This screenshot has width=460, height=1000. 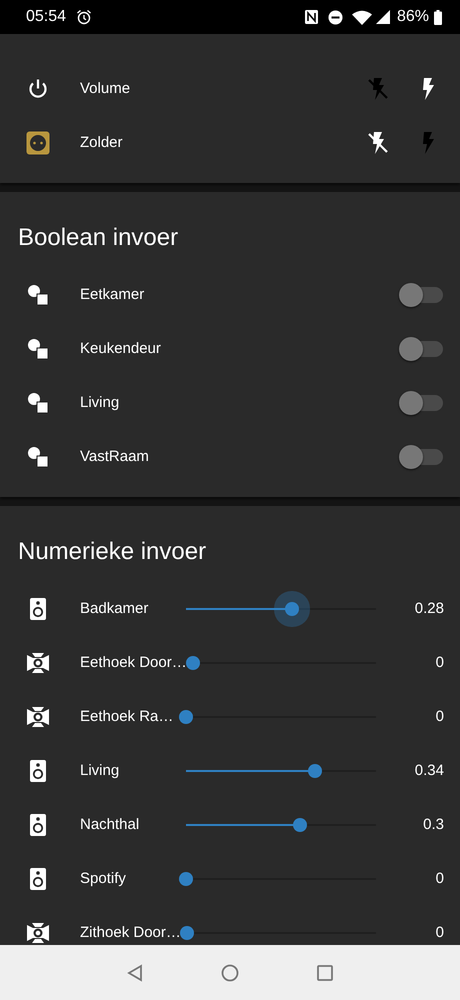 I want to click on nfc-icon, so click(x=311, y=17).